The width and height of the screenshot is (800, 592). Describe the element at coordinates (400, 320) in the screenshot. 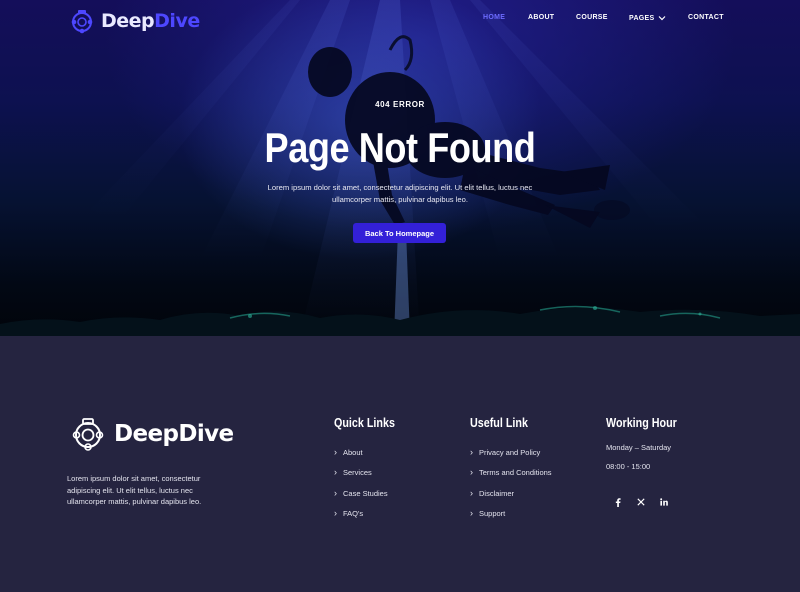

I see `seabed-decoration` at that location.